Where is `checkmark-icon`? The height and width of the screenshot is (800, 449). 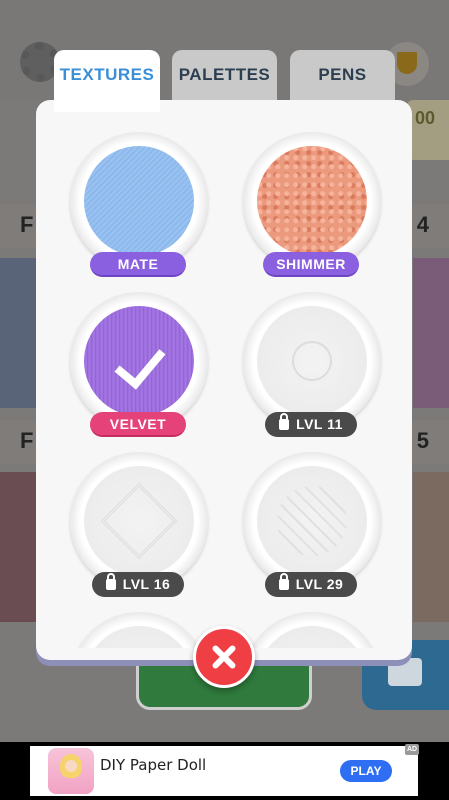
checkmark-icon is located at coordinates (140, 363).